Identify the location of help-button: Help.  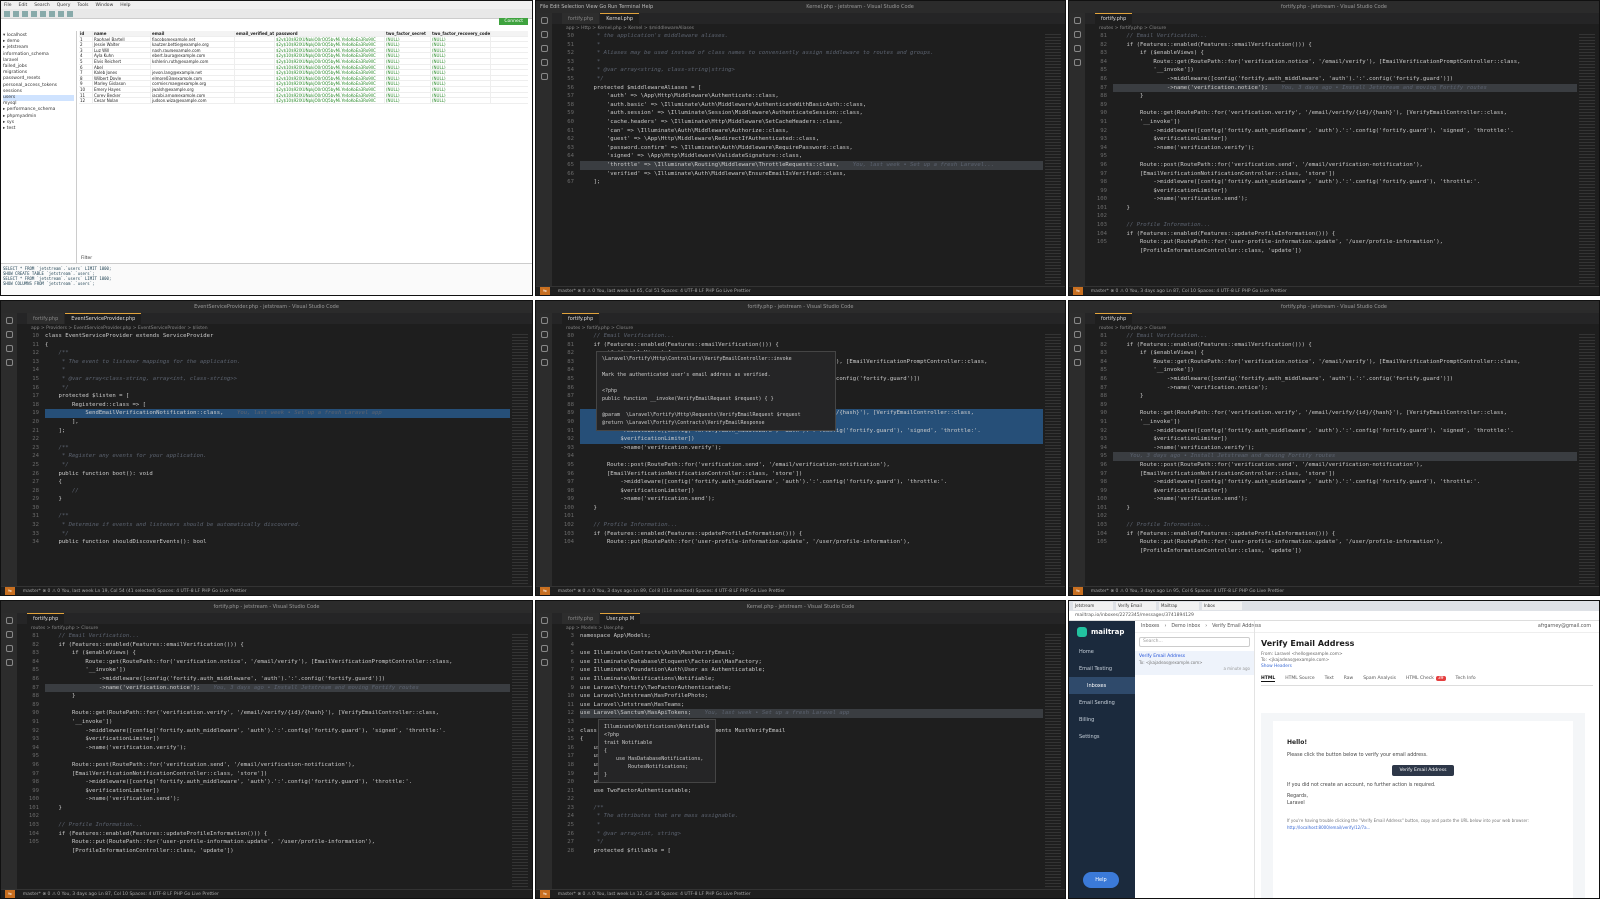
(1101, 880).